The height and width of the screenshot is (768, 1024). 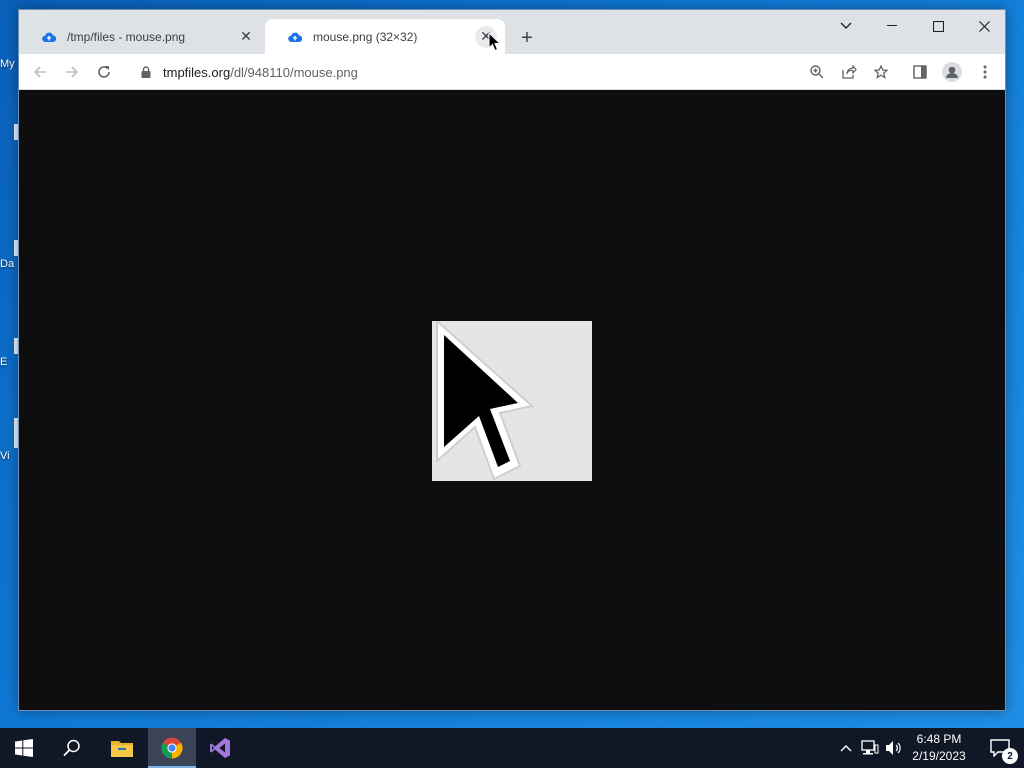 I want to click on file-explorer-icon, so click(x=122, y=749).